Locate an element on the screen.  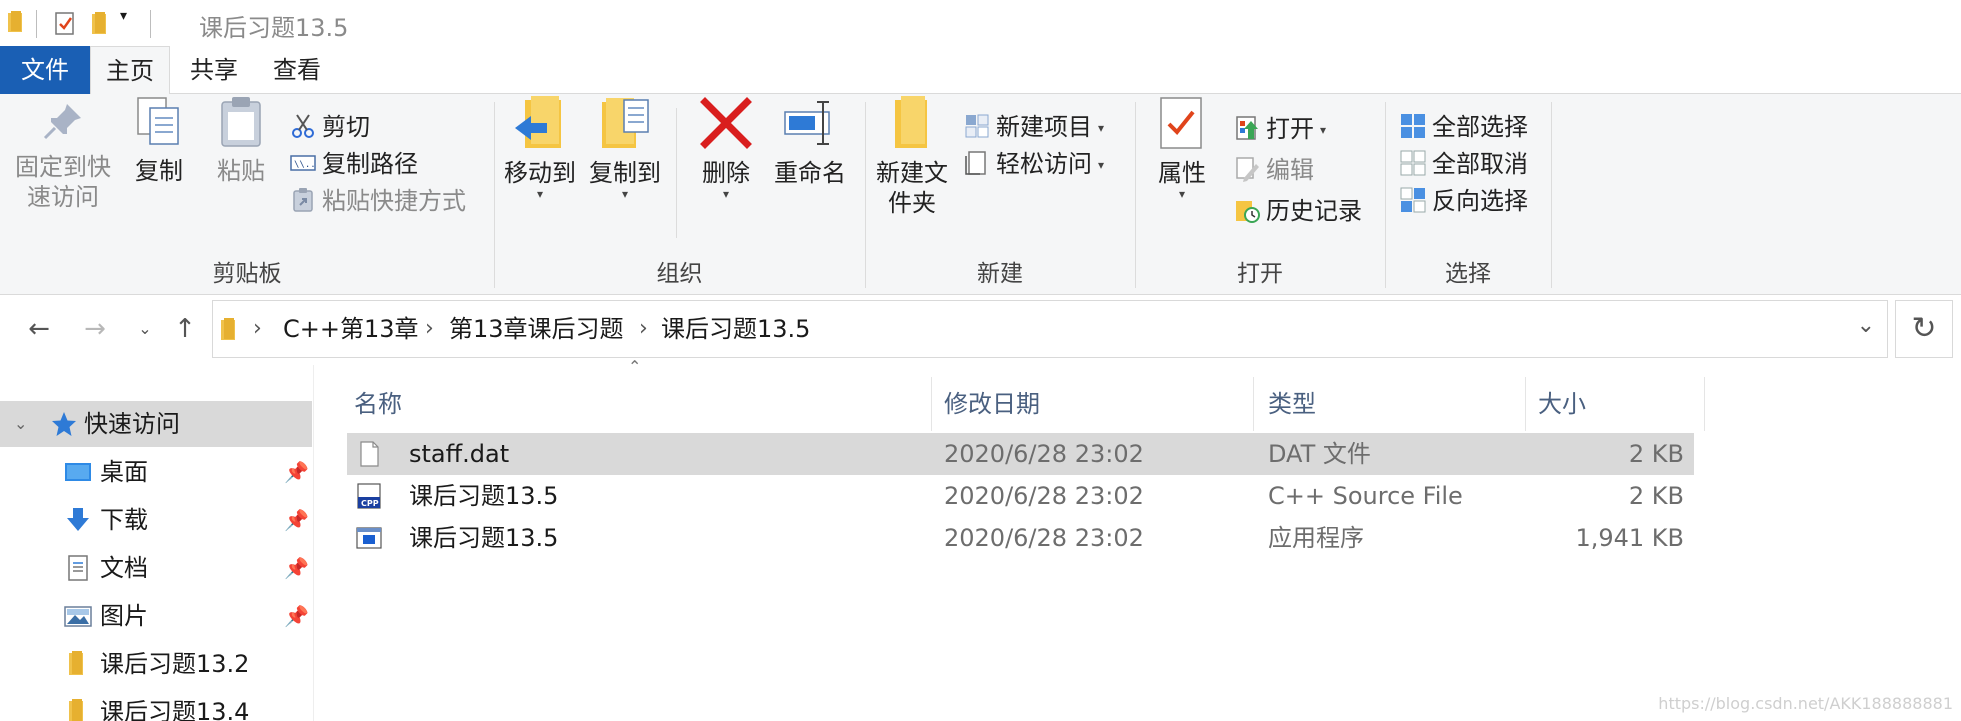
tab-share: 共享 is located at coordinates (214, 70).